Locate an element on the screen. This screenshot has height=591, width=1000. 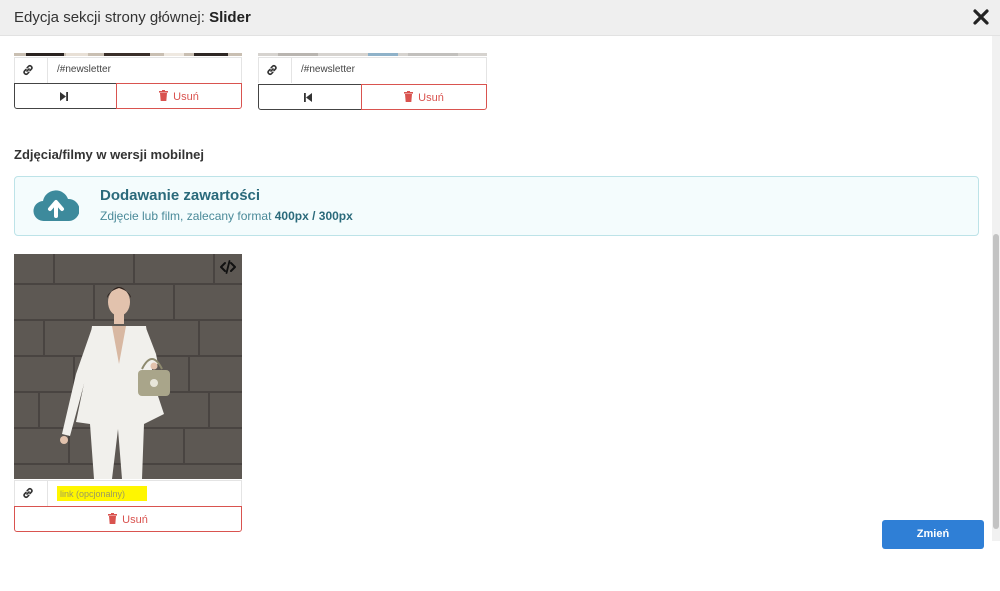
mobile-link-row is located at coordinates (128, 493).